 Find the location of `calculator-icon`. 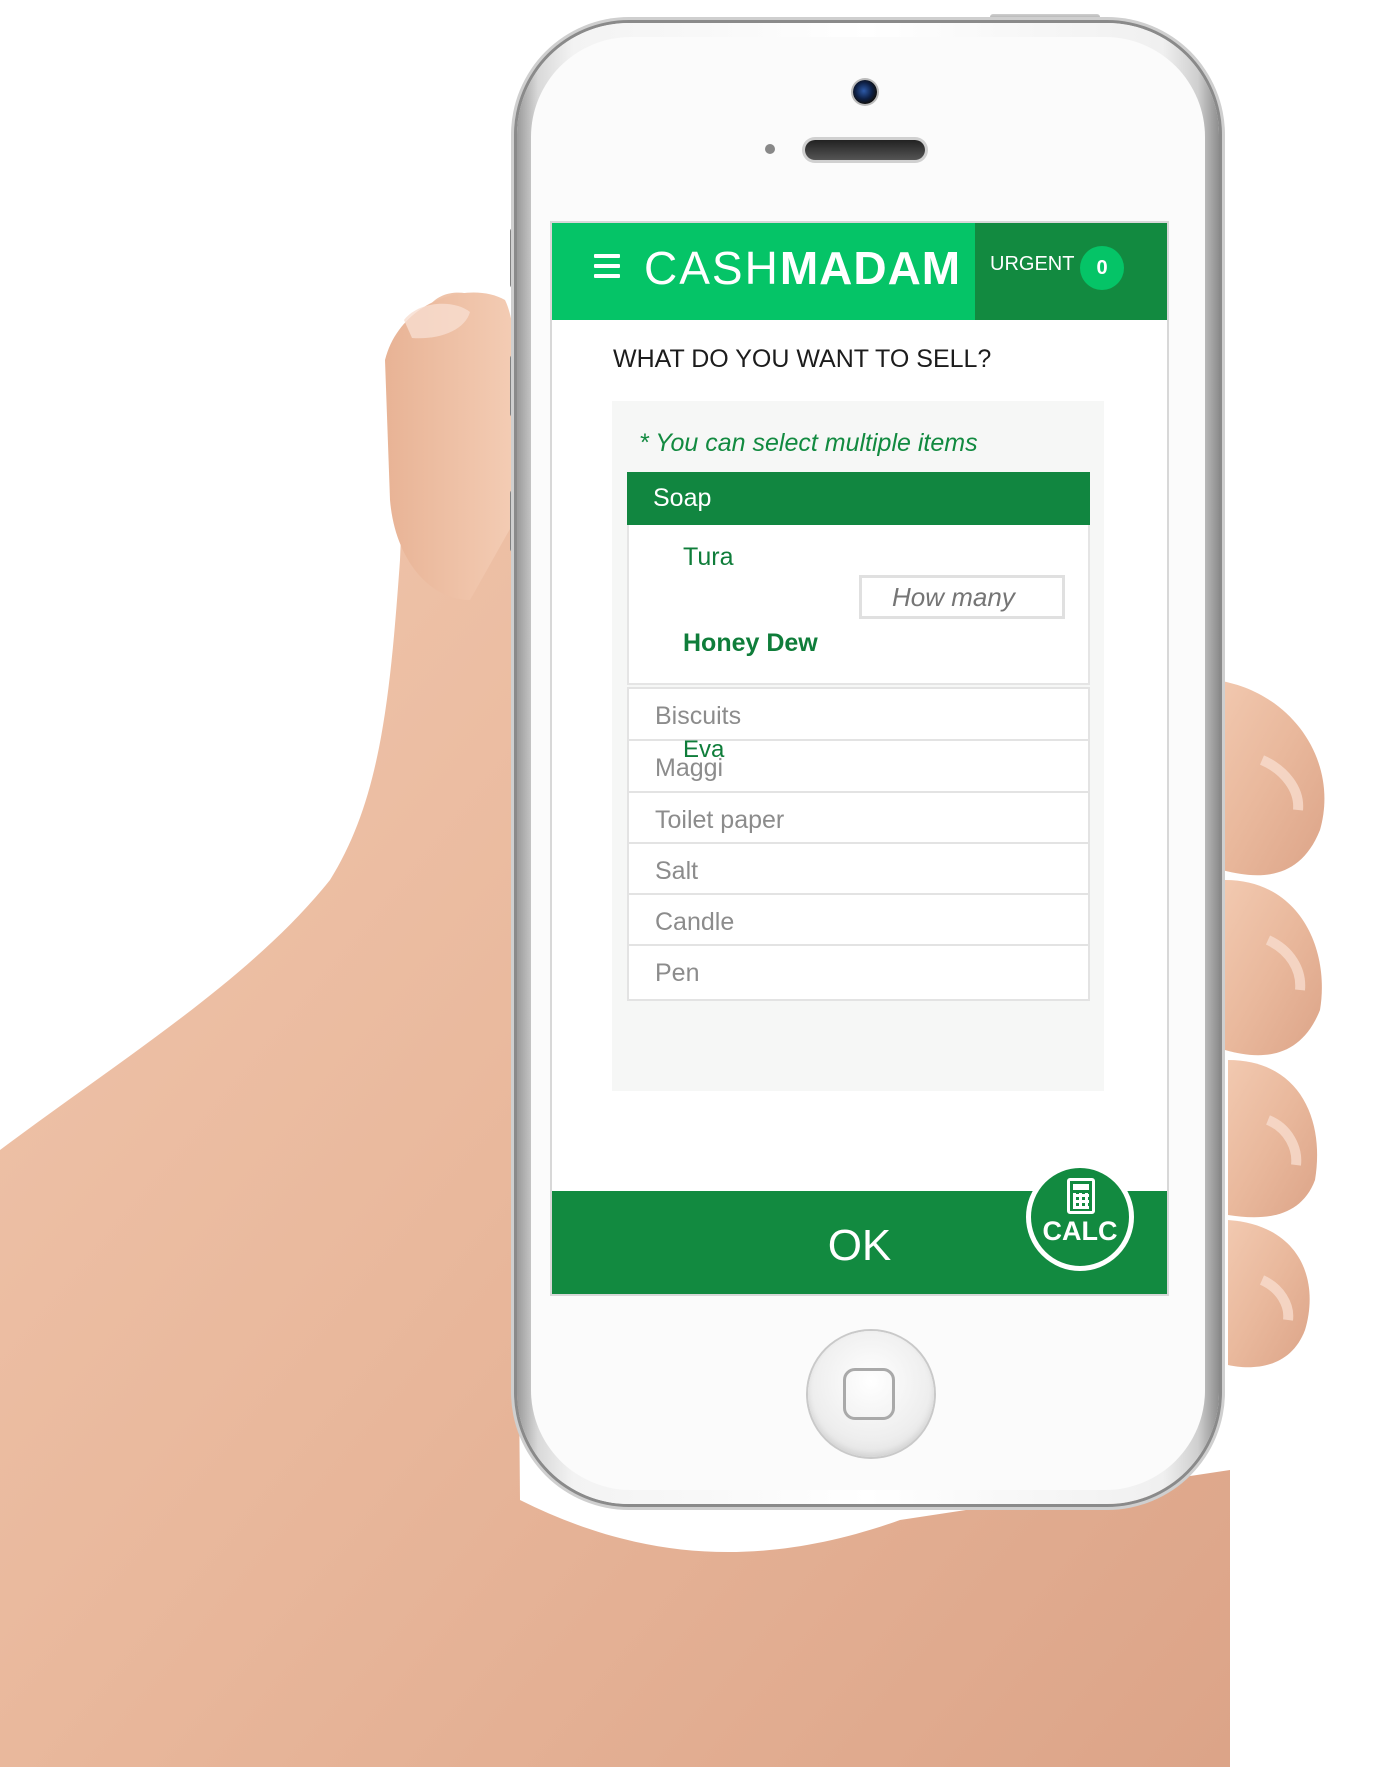

calculator-icon is located at coordinates (1081, 1196).